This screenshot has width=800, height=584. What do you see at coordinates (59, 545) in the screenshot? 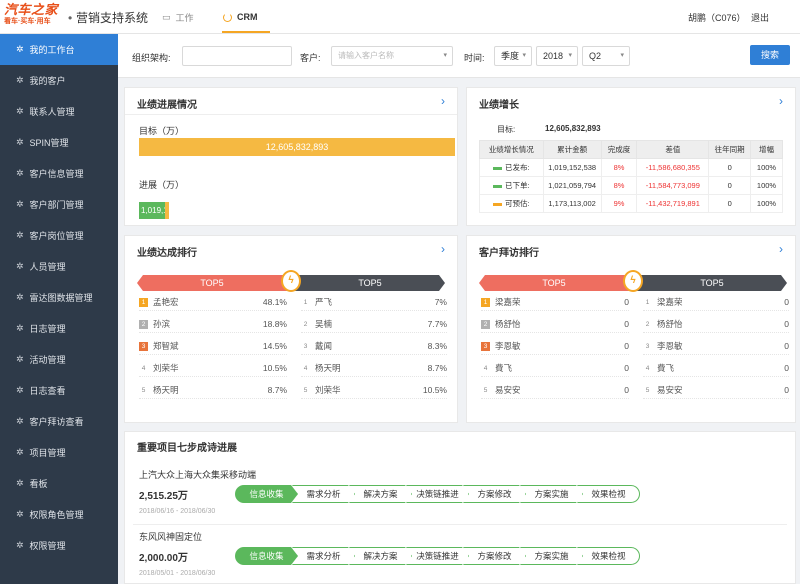
I see `sidebar-item: ✲ 权限管理` at bounding box center [59, 545].